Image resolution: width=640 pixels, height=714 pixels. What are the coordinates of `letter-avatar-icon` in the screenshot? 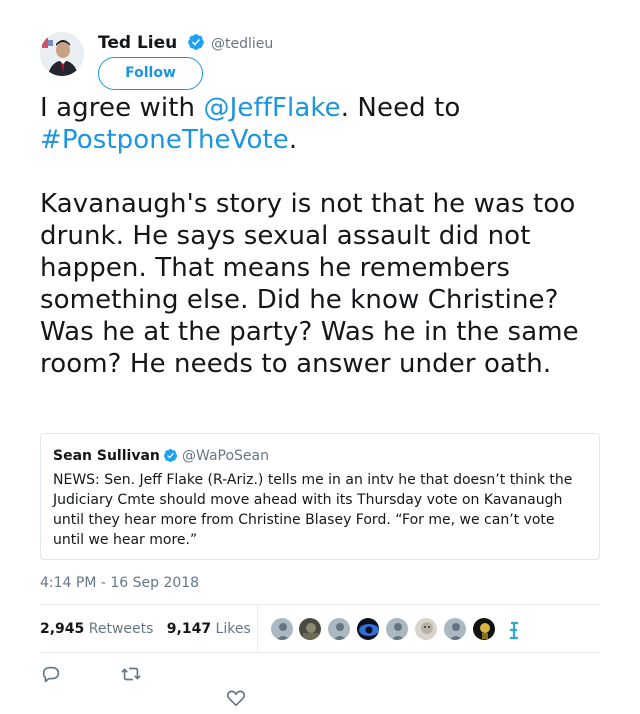 It's located at (513, 629).